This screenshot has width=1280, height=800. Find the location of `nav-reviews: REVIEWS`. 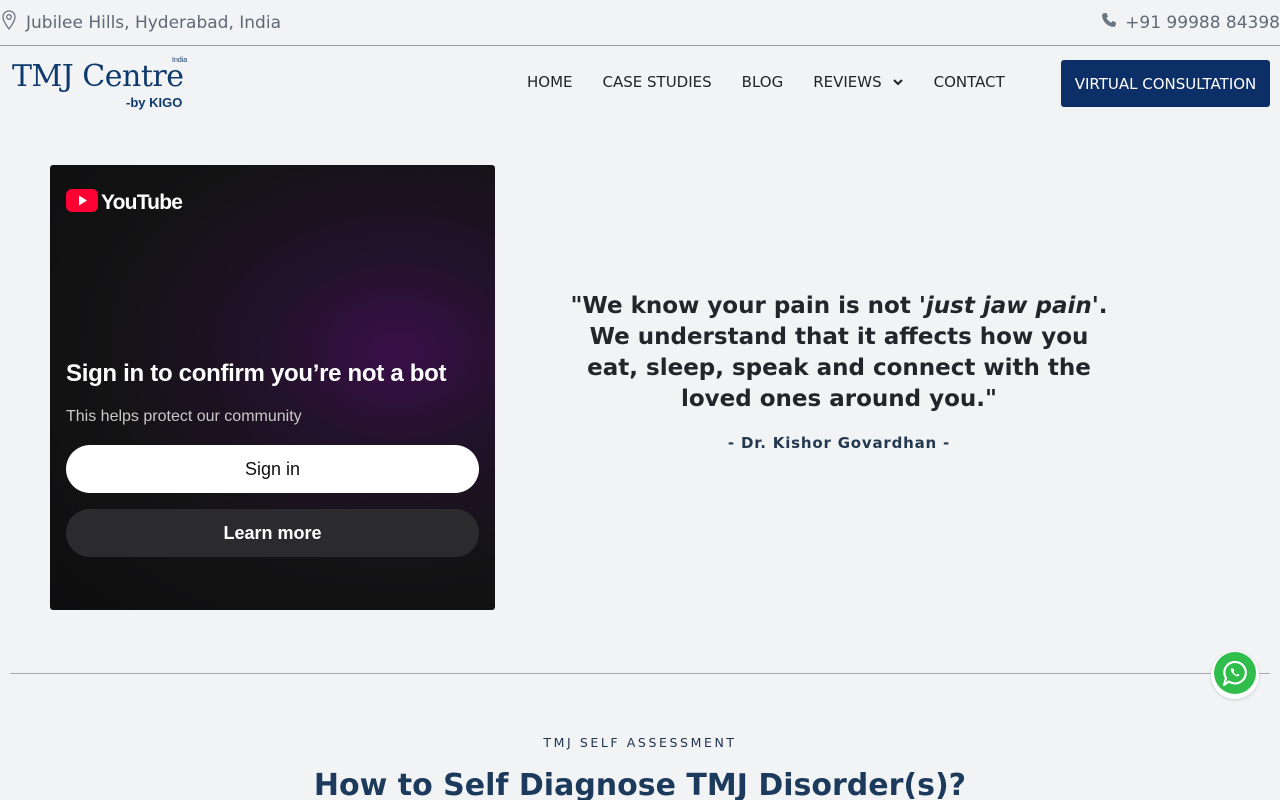

nav-reviews: REVIEWS is located at coordinates (858, 82).